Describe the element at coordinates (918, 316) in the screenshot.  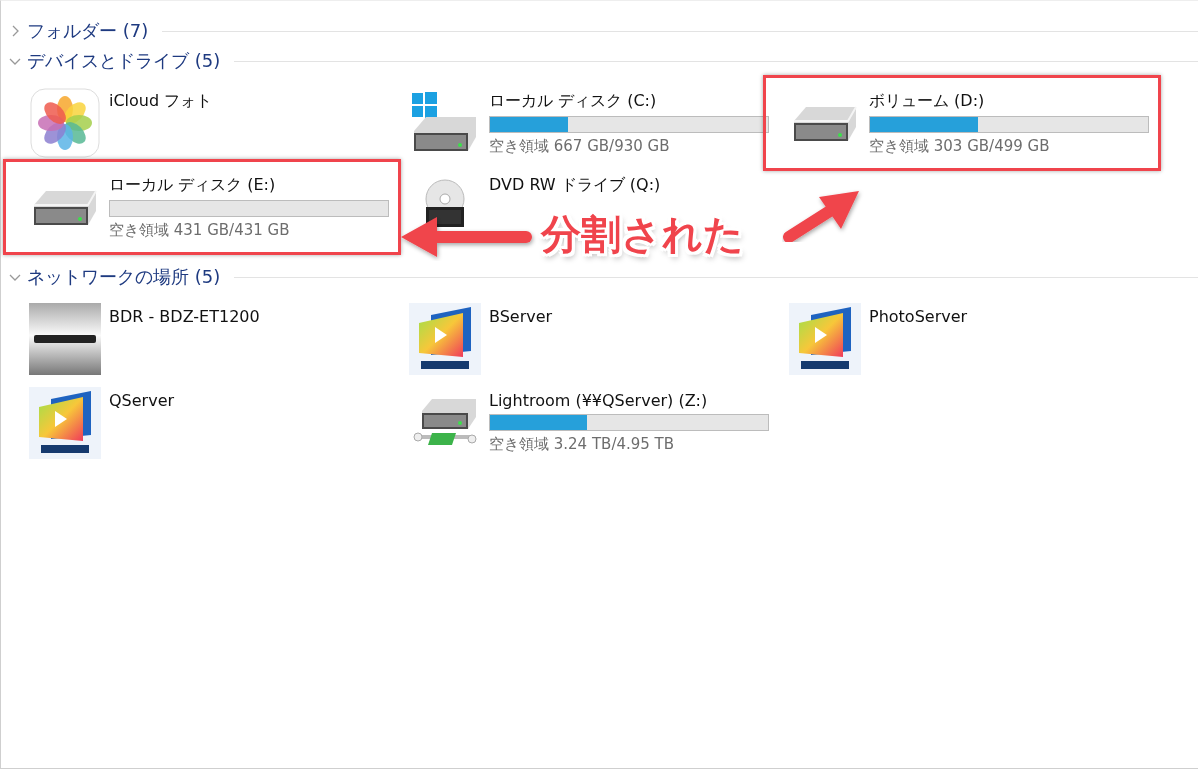
I see `item-name: PhotoServer` at that location.